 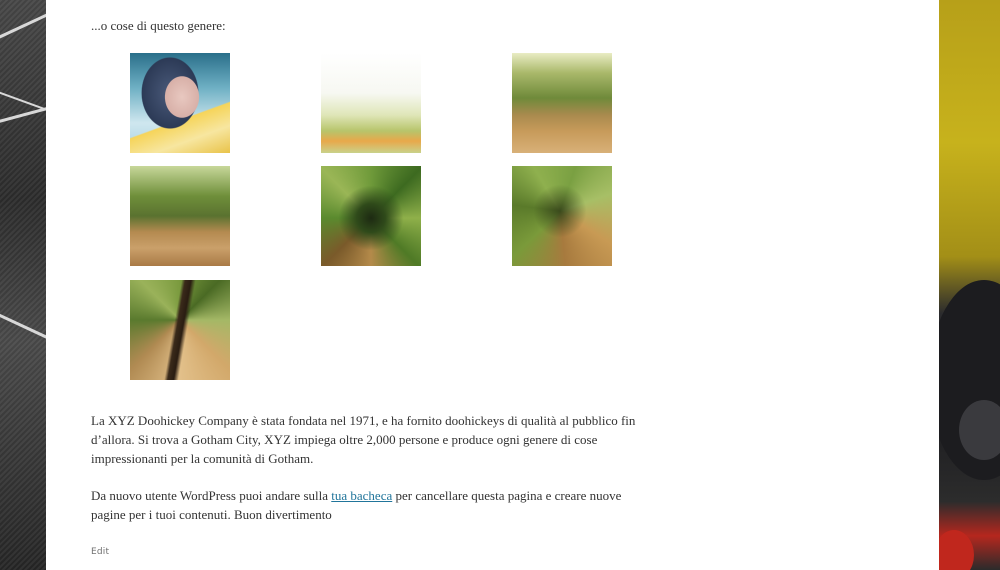 I want to click on gallery-item-zoom-trunk, so click(x=180, y=330).